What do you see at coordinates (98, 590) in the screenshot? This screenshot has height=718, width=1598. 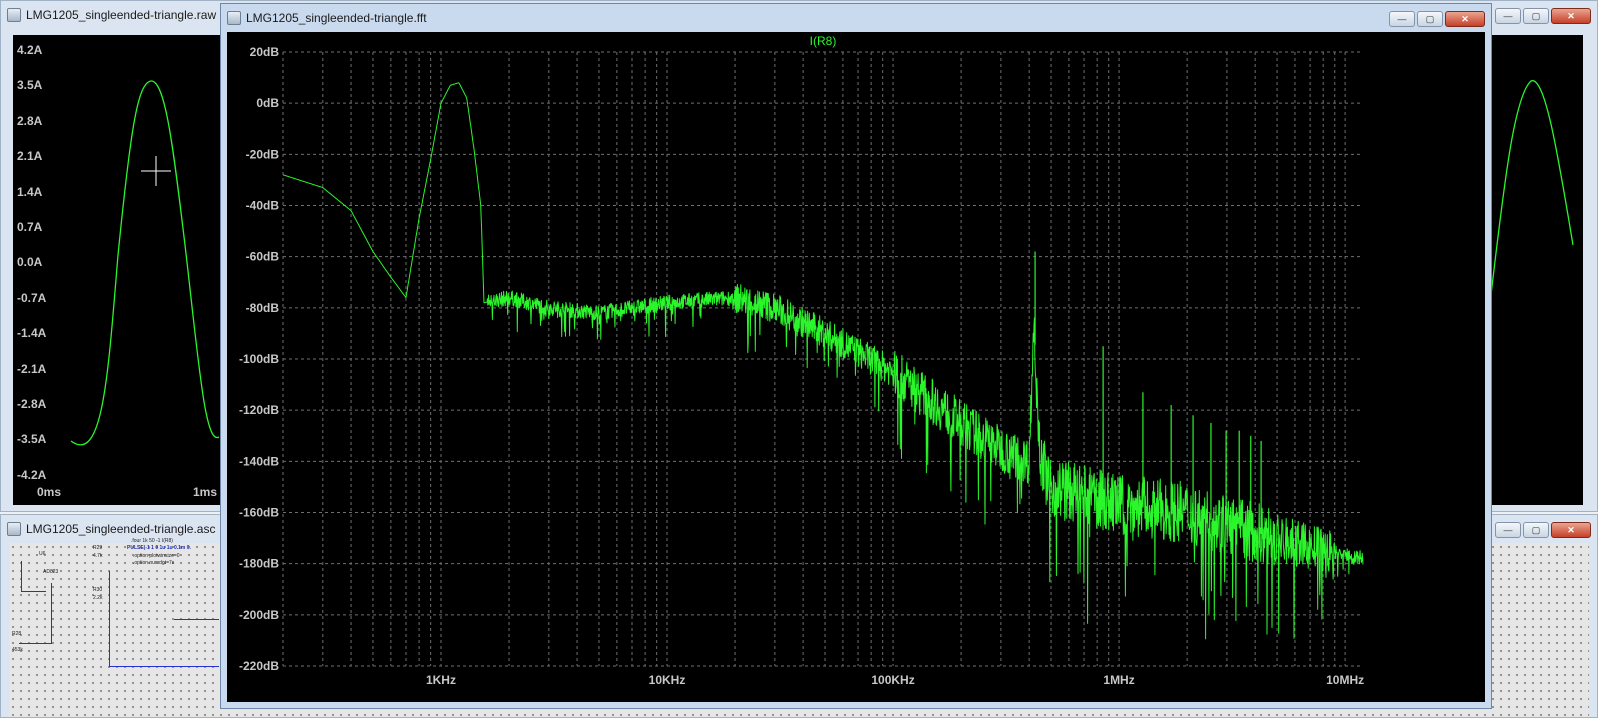 I see `r30-label: R30` at bounding box center [98, 590].